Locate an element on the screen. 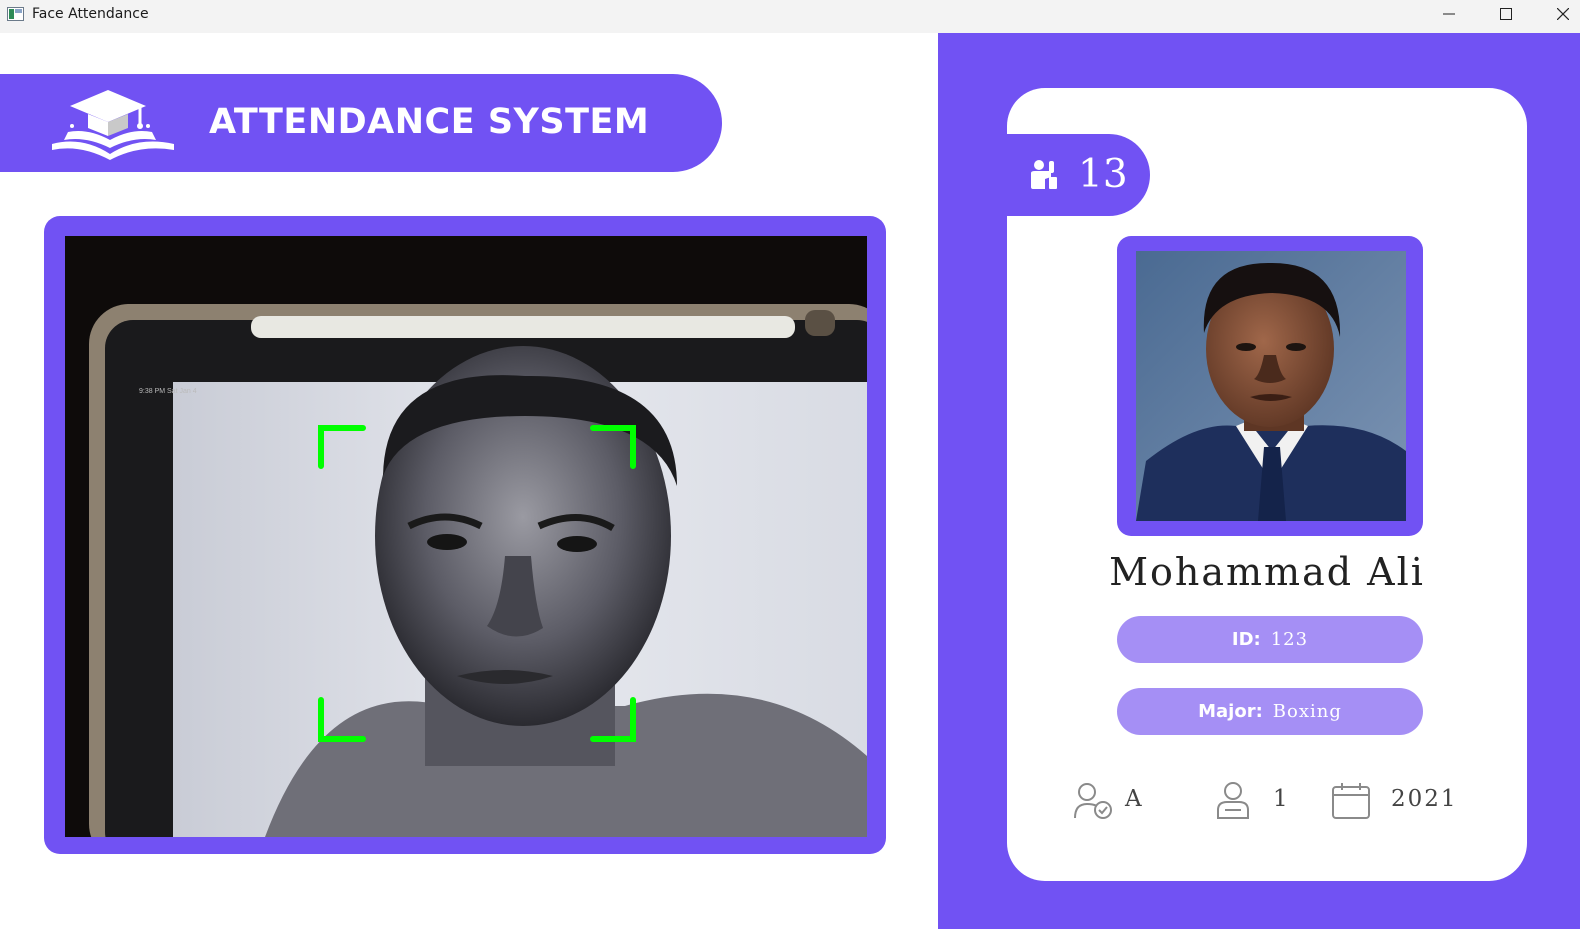 Image resolution: width=1580 pixels, height=929 pixels. minimize-button is located at coordinates (1449, 14).